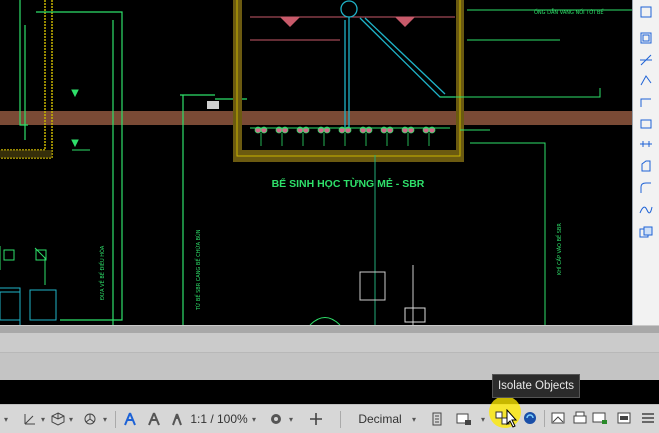  I want to click on lock-caret: ▾, so click(483, 419).